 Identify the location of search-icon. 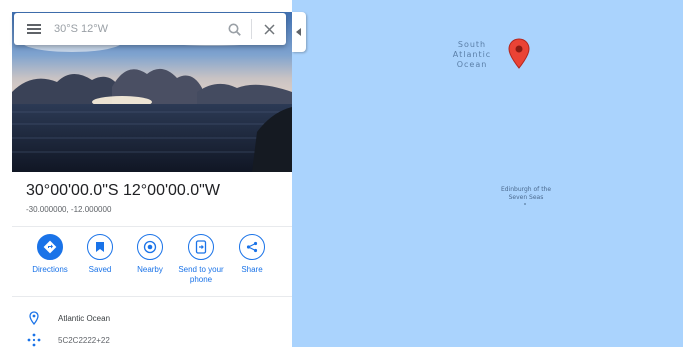
(234, 29).